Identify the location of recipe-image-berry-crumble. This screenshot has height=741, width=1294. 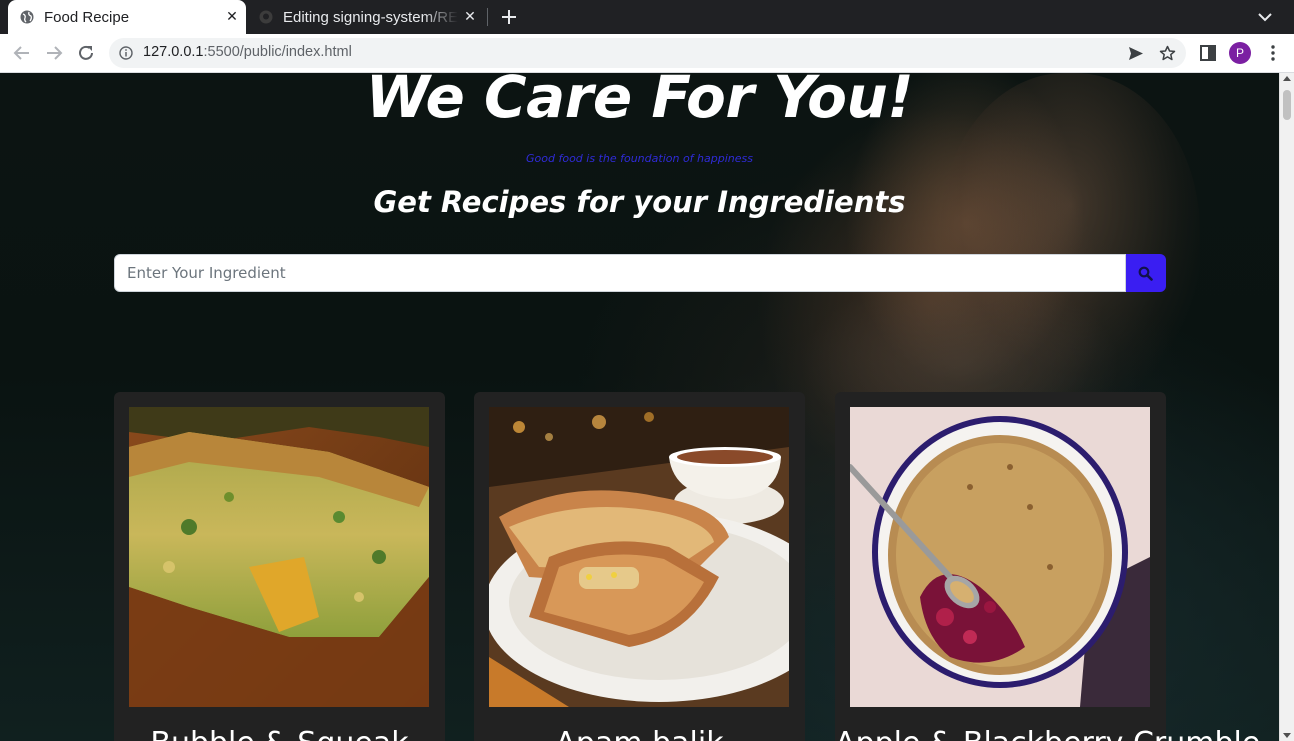
(1000, 557).